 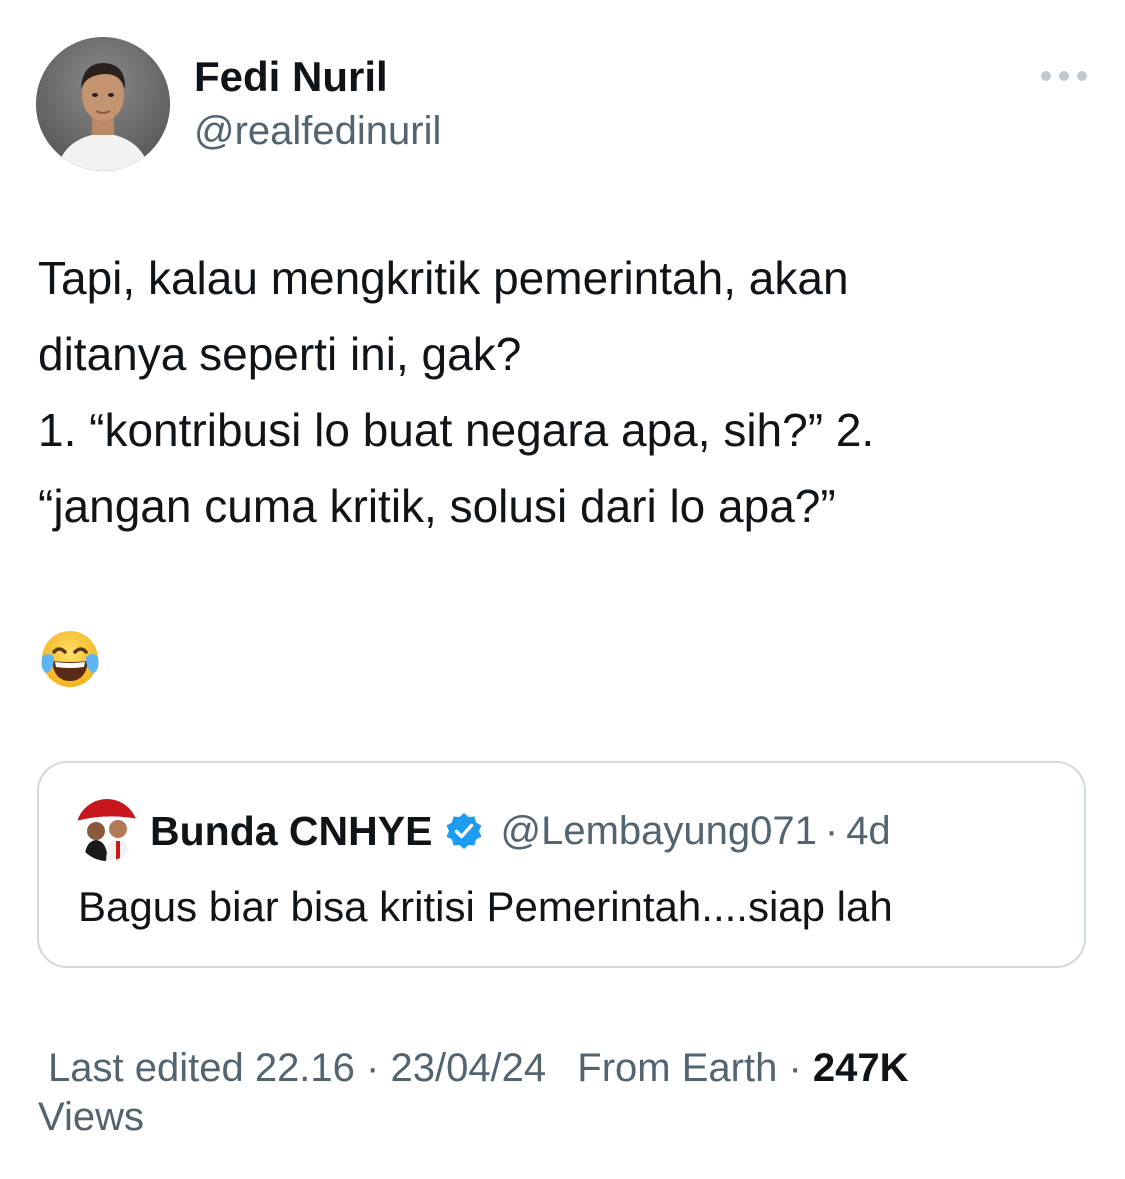 I want to click on author-avatar, so click(x=103, y=104).